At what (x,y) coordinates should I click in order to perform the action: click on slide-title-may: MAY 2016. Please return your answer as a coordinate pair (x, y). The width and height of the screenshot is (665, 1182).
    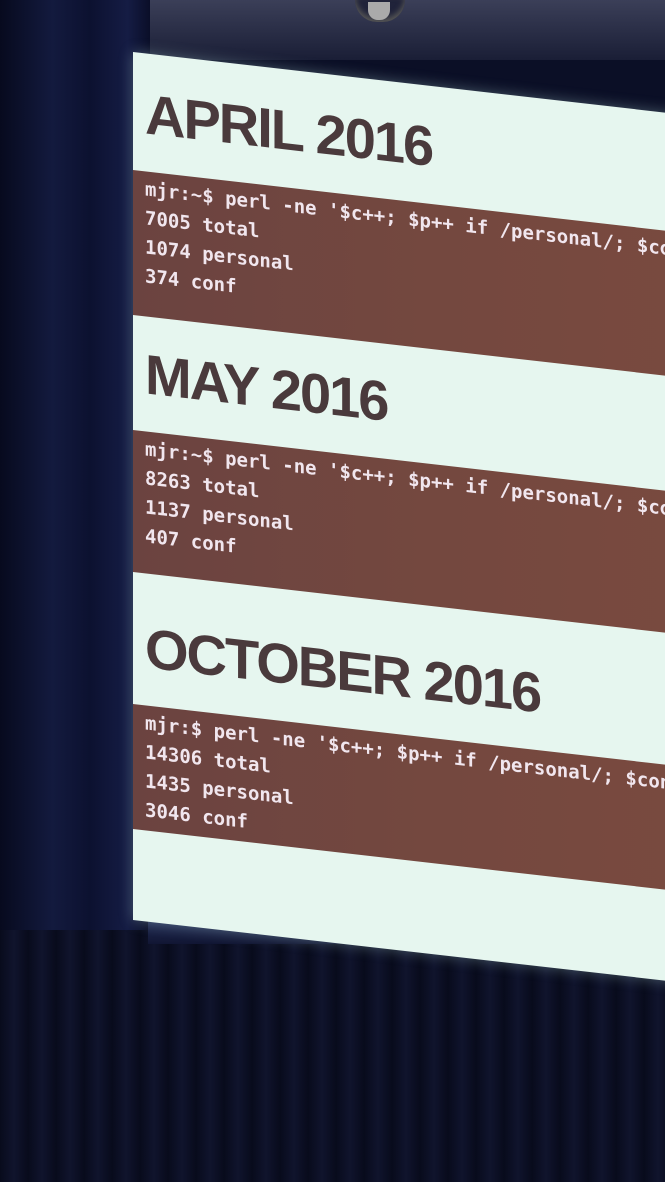
    Looking at the image, I should click on (266, 387).